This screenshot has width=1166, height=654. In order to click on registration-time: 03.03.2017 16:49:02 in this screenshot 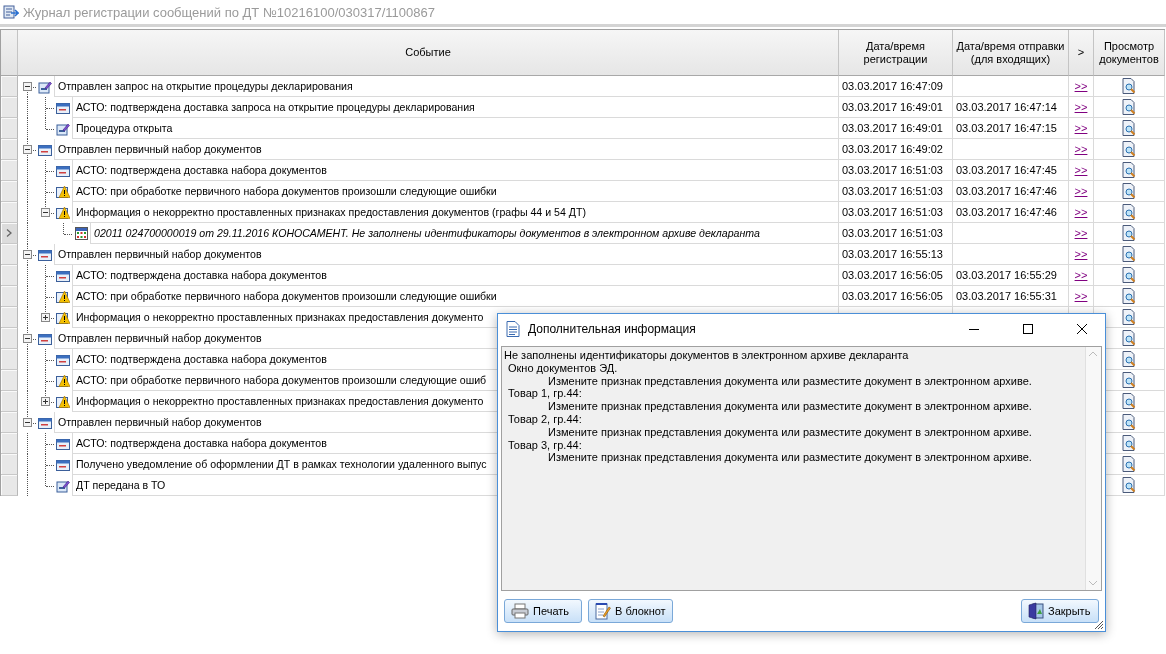, I will do `click(892, 149)`.